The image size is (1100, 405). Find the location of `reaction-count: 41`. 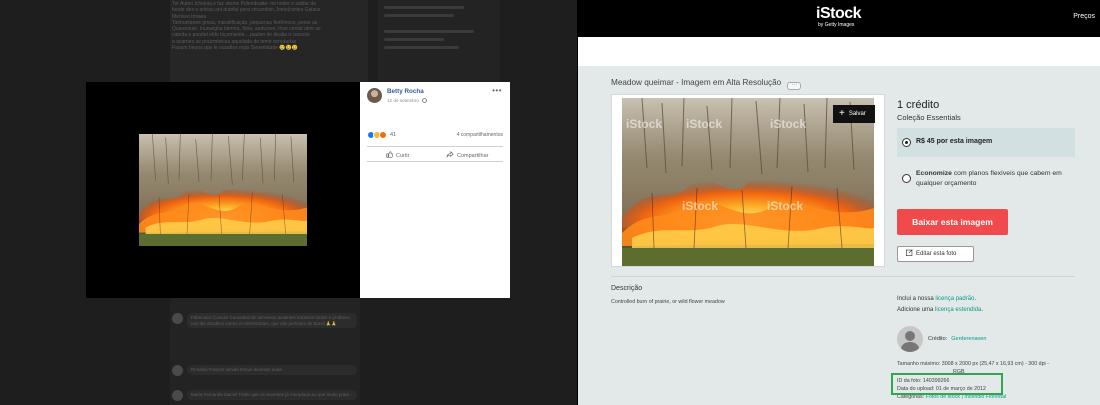

reaction-count: 41 is located at coordinates (393, 135).